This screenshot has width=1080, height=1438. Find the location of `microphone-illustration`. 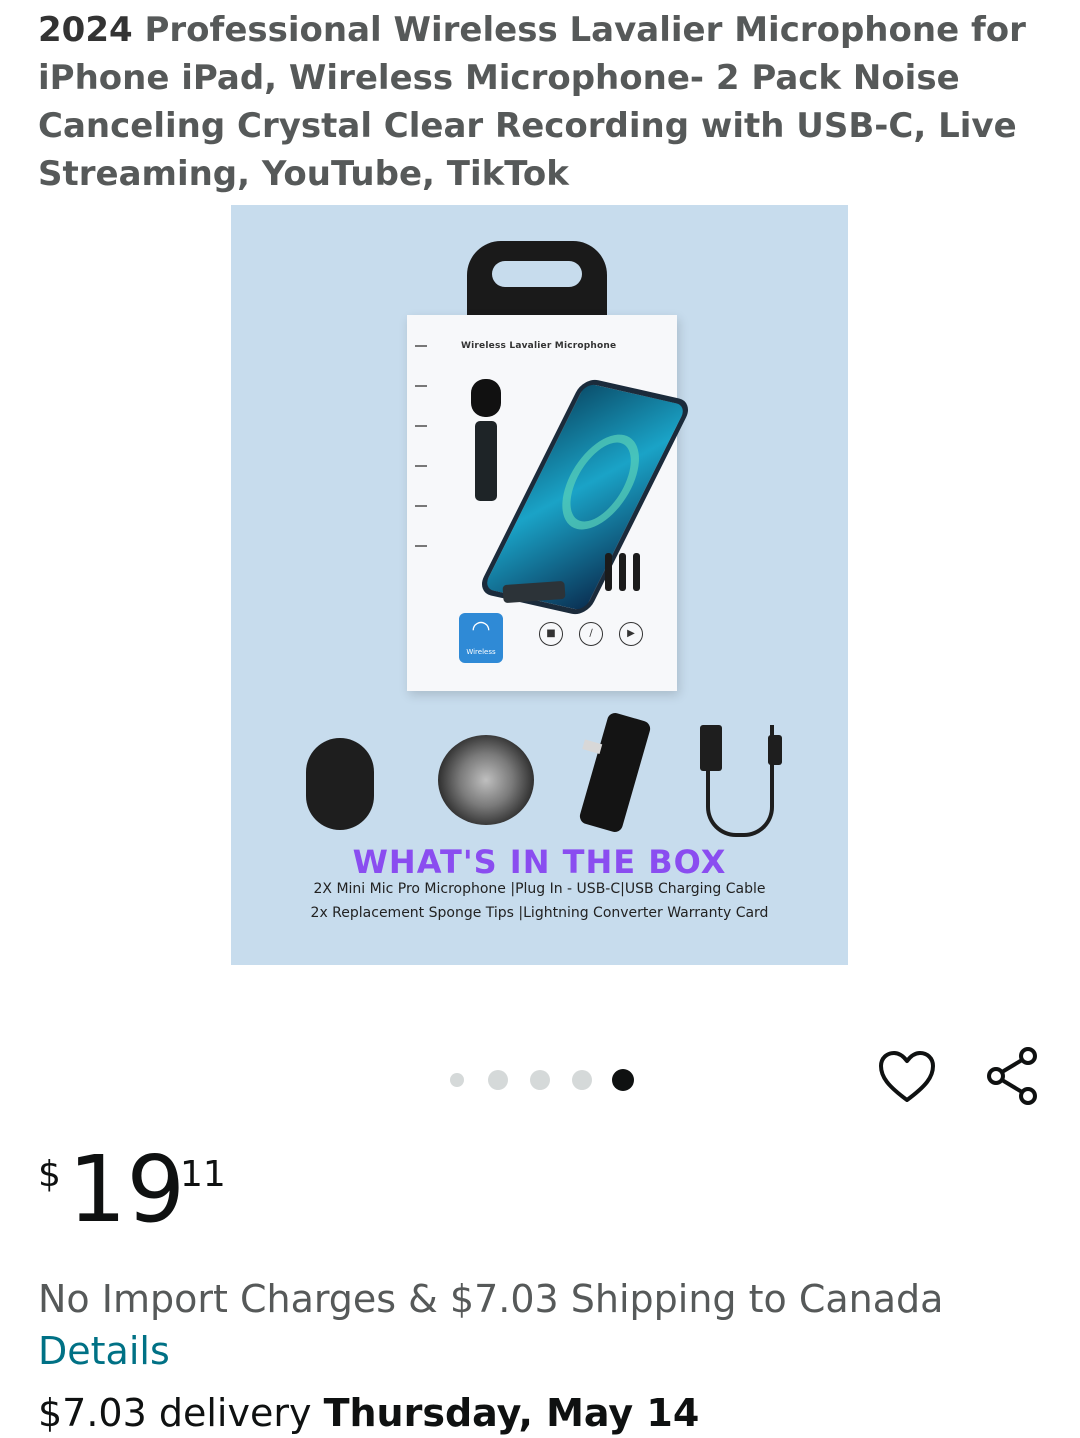

microphone-illustration is located at coordinates (486, 444).